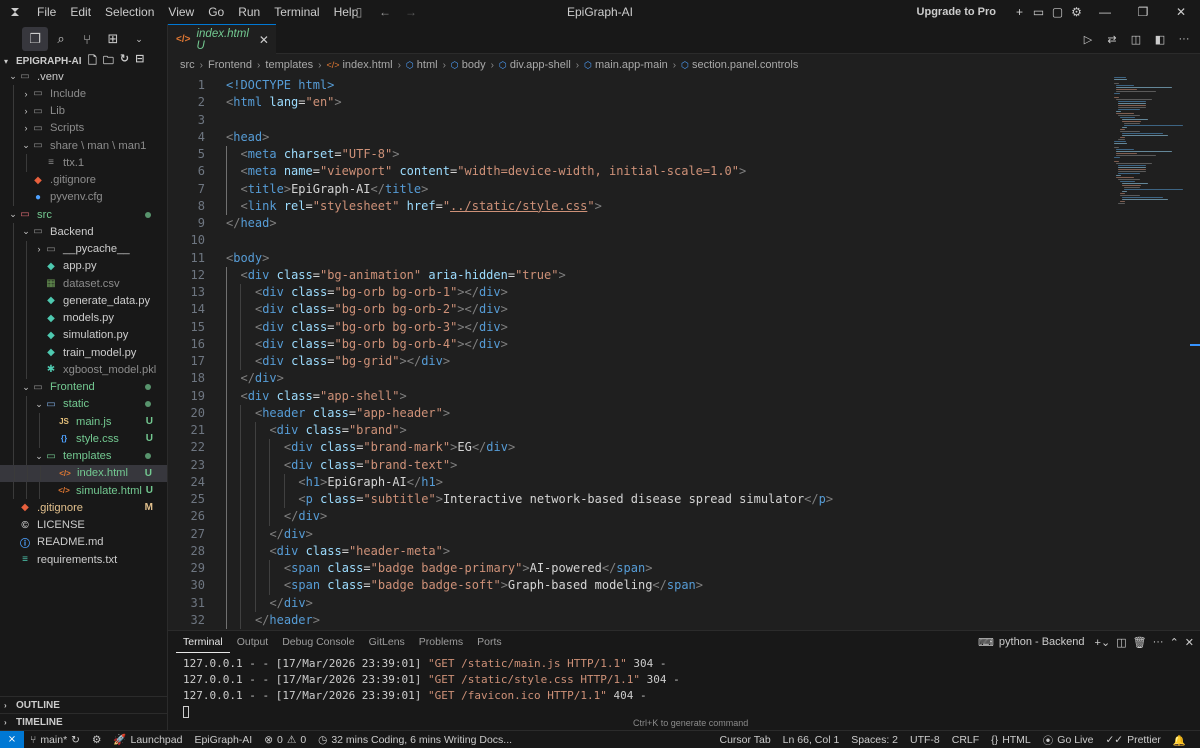 Image resolution: width=1200 pixels, height=748 pixels. Describe the element at coordinates (139, 39) in the screenshot. I see `chevron-down-icon: ⌄` at that location.